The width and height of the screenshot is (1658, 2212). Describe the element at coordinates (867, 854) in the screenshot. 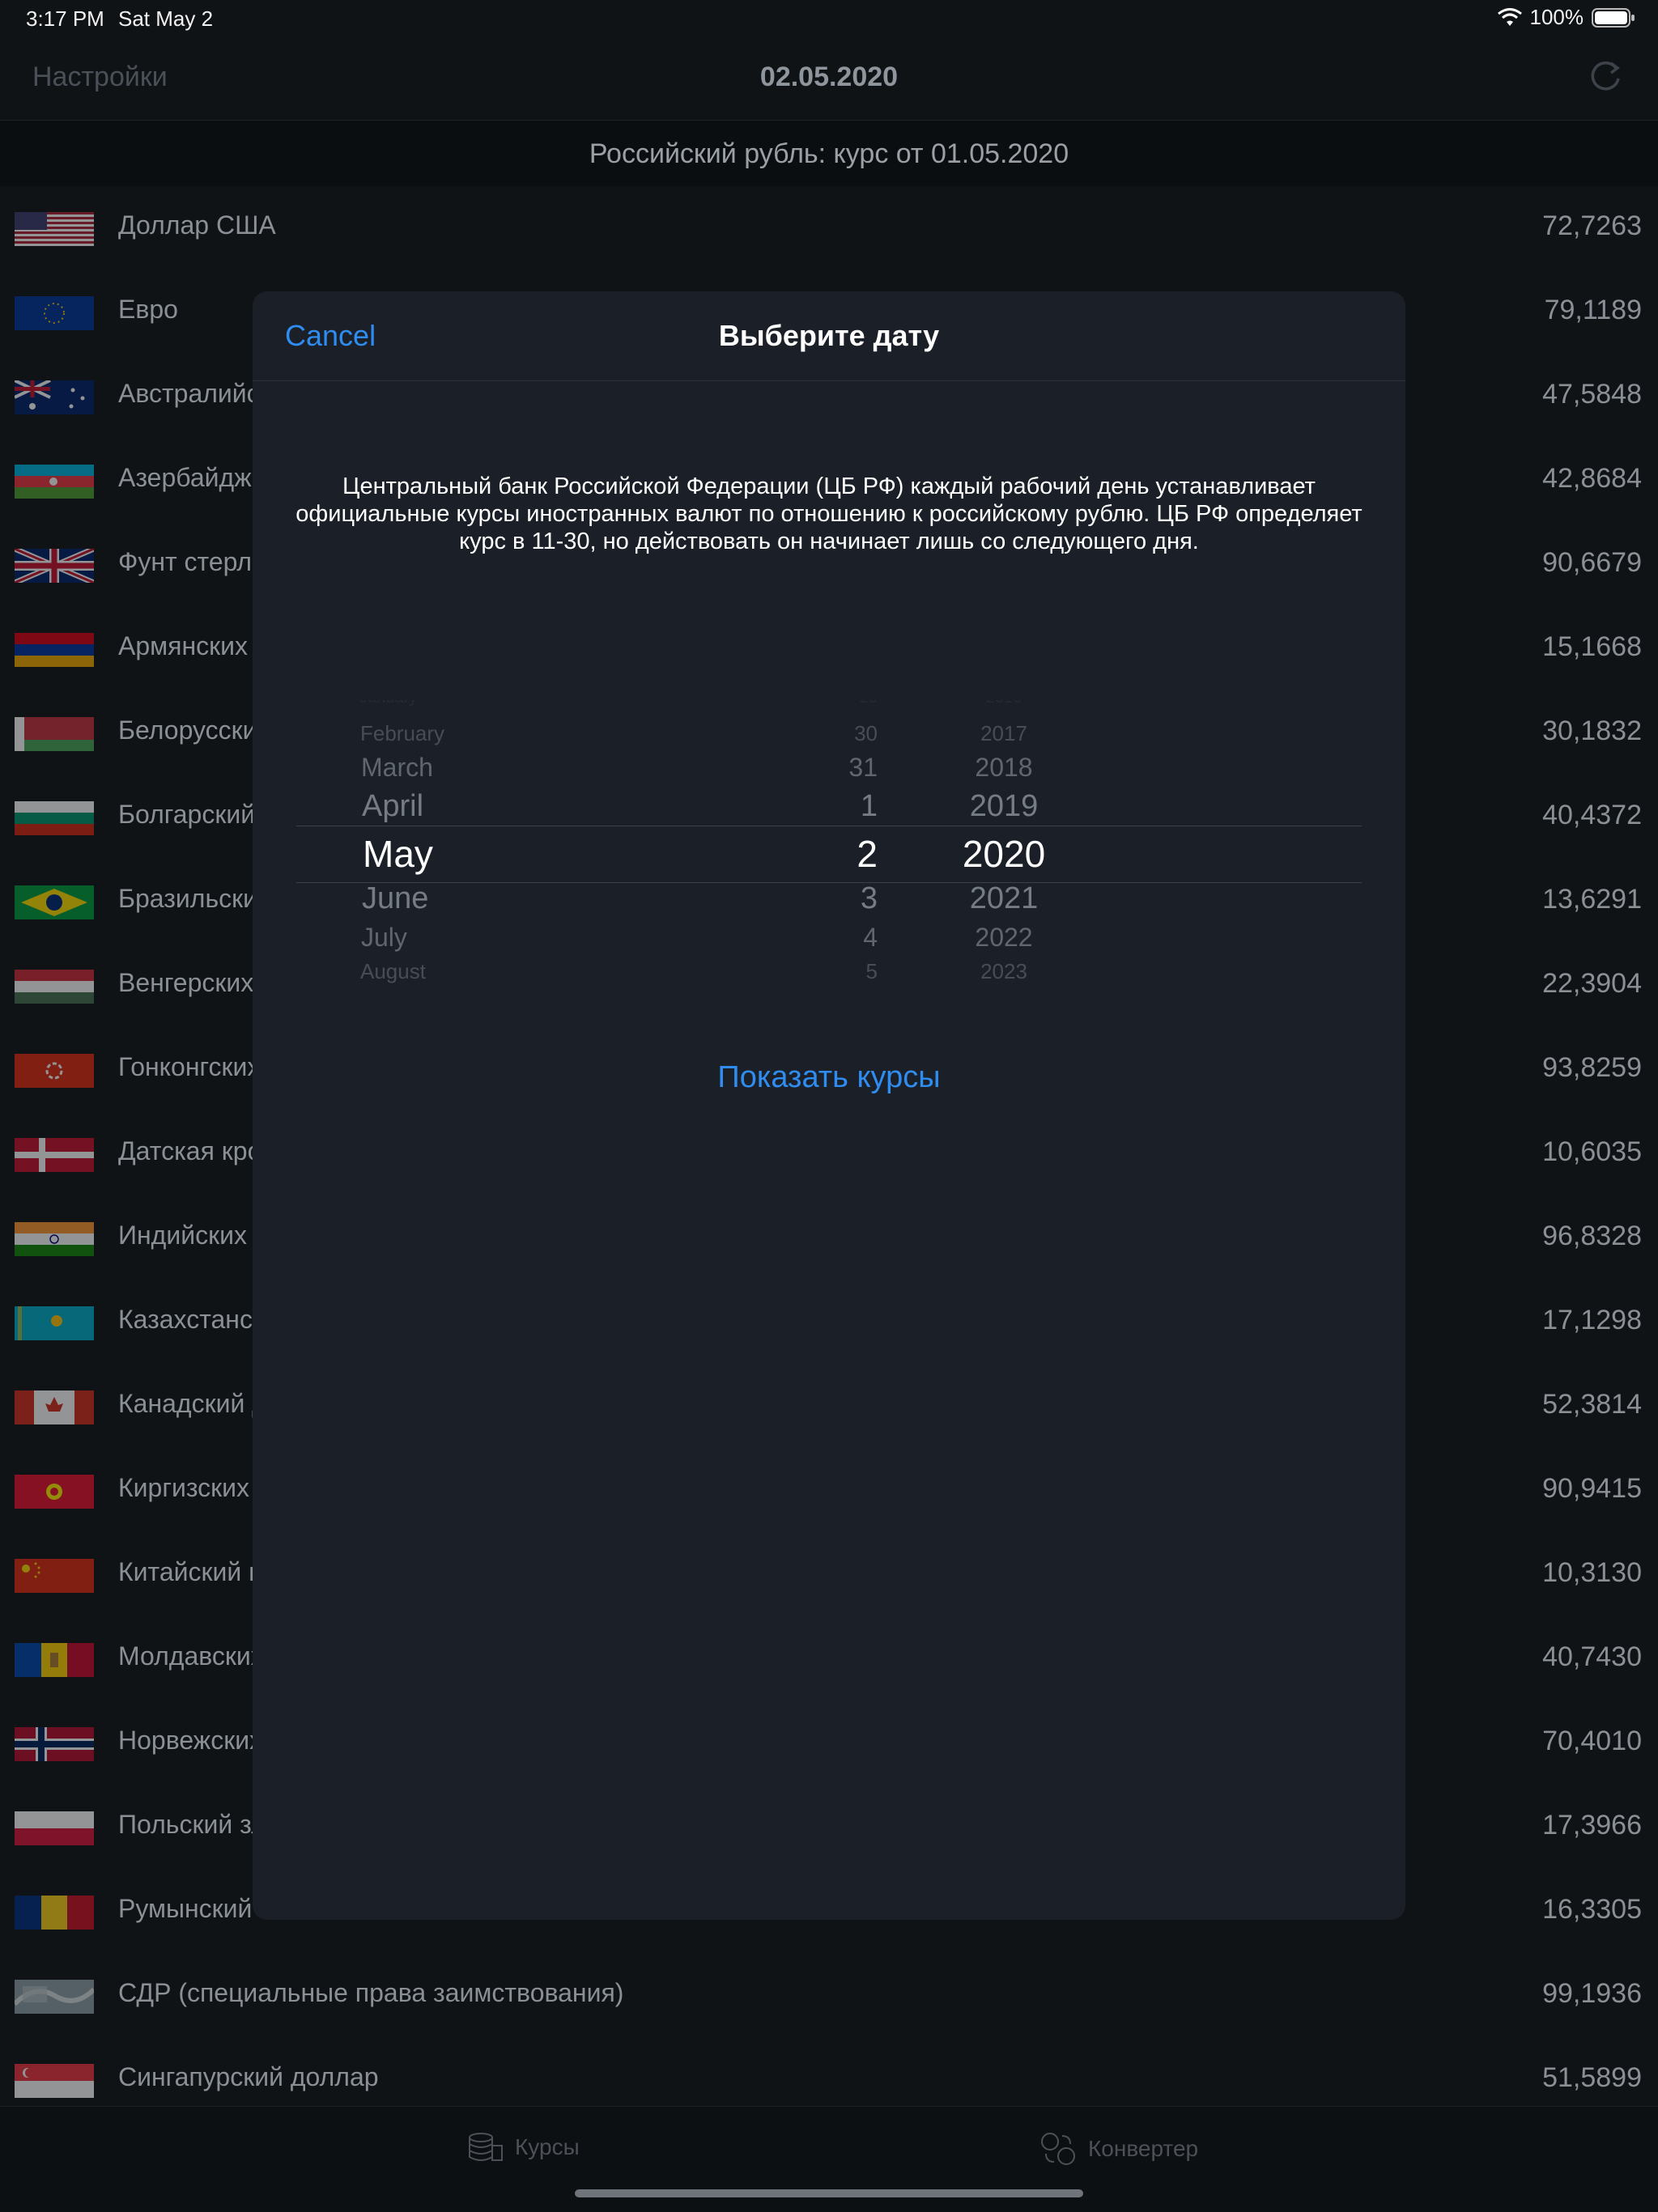

I see `picker-day-option: 2` at that location.